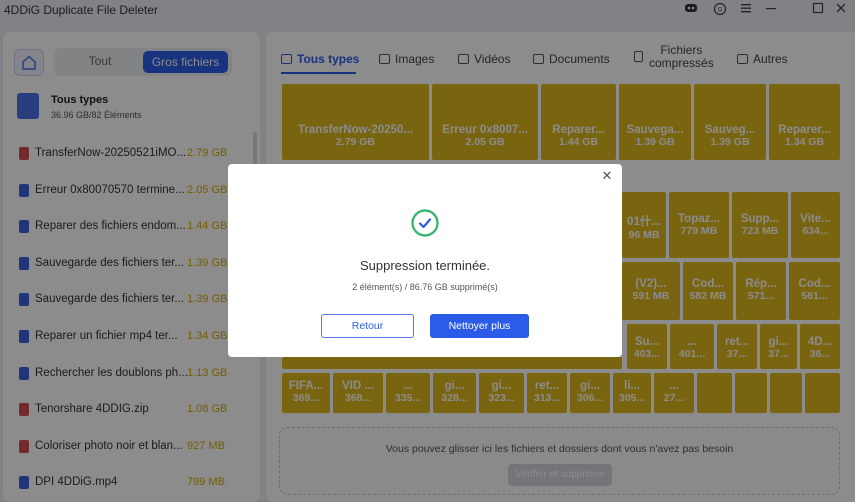 The width and height of the screenshot is (855, 502). Describe the element at coordinates (425, 223) in the screenshot. I see `success-check-icon` at that location.